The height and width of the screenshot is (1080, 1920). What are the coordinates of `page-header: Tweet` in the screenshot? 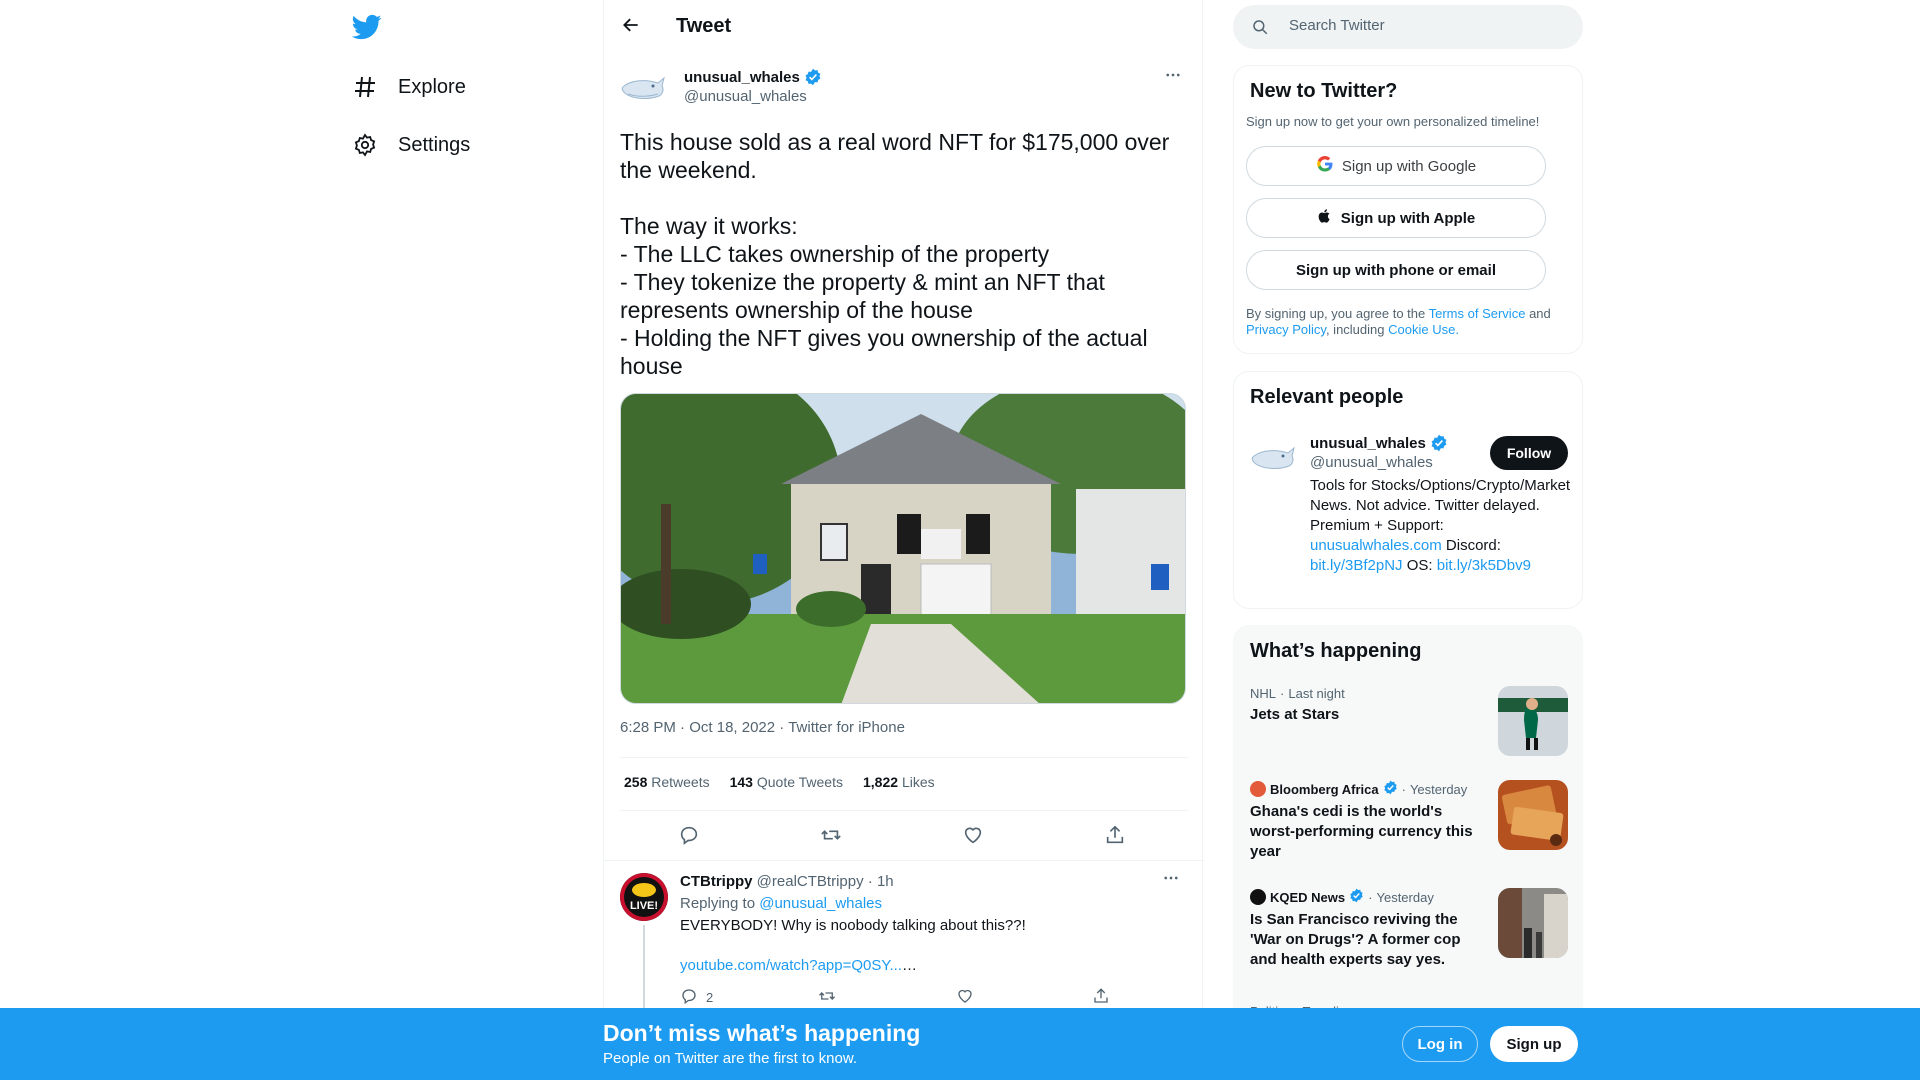 It's located at (904, 26).